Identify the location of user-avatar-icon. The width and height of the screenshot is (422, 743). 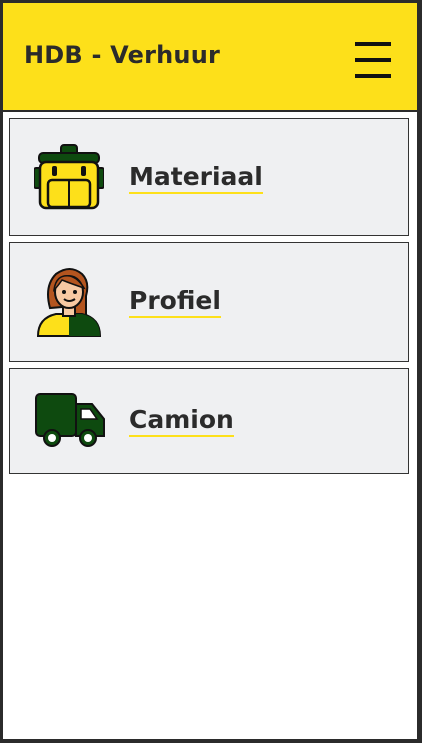
(69, 302).